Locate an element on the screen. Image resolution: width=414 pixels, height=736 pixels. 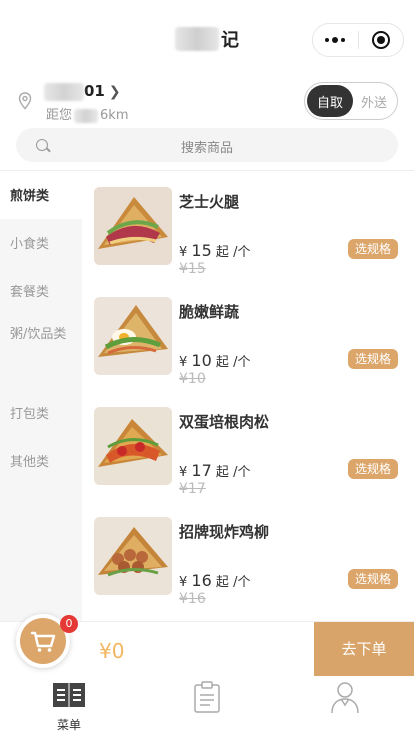
delivery-option: 外送 is located at coordinates (374, 101).